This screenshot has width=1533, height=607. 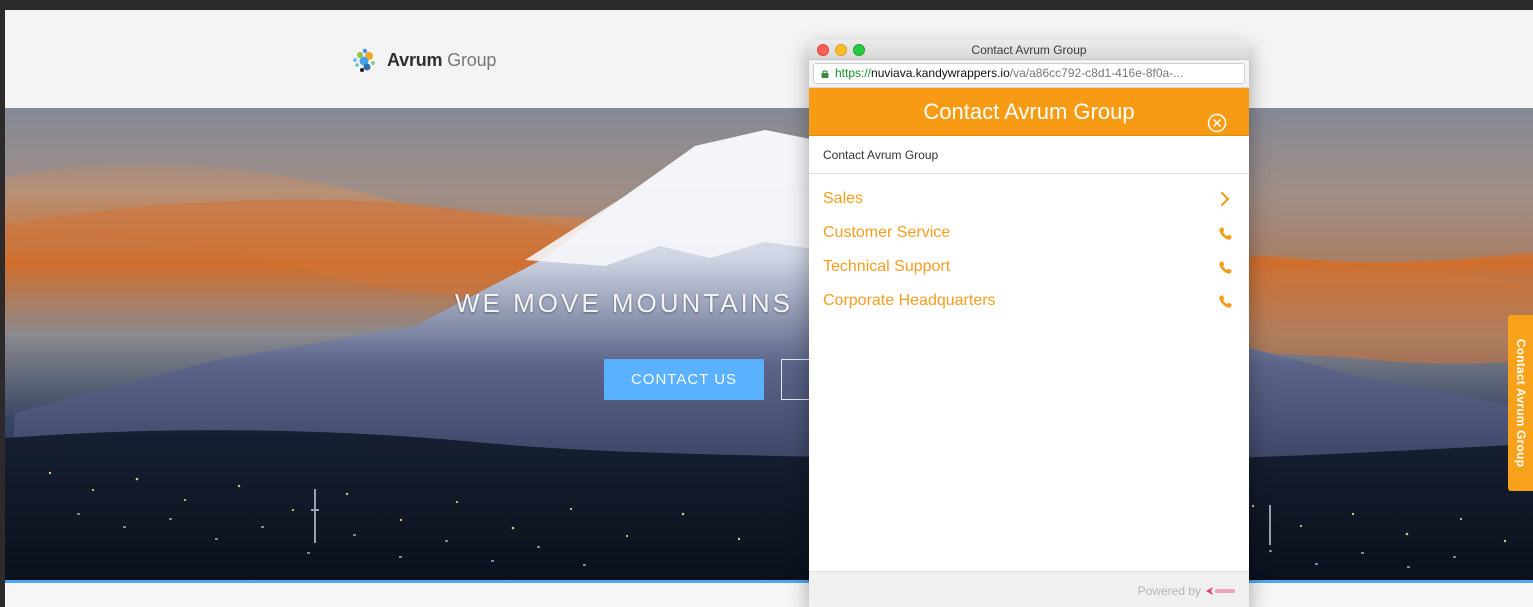 What do you see at coordinates (1029, 203) in the screenshot?
I see `contact-option-sales: Sales` at bounding box center [1029, 203].